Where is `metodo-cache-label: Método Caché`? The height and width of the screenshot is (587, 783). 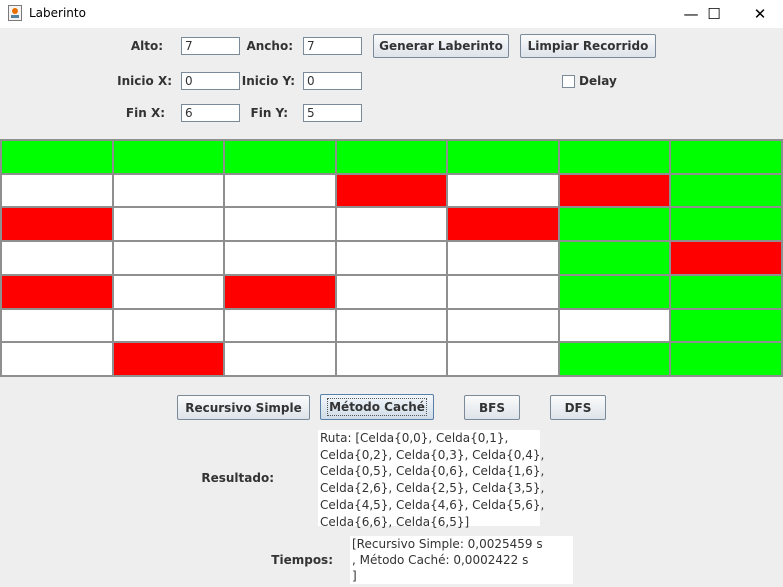 metodo-cache-label: Método Caché is located at coordinates (377, 407).